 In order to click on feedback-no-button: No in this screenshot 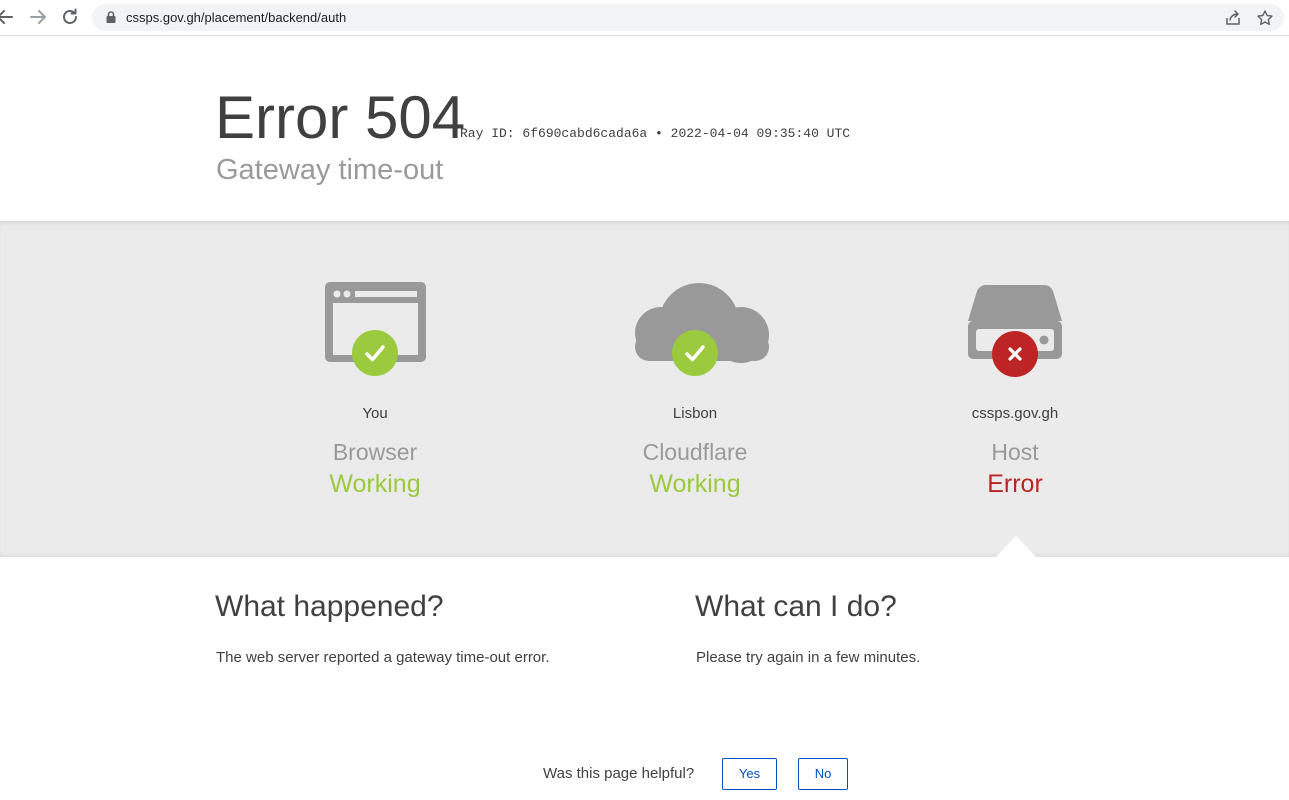, I will do `click(823, 774)`.